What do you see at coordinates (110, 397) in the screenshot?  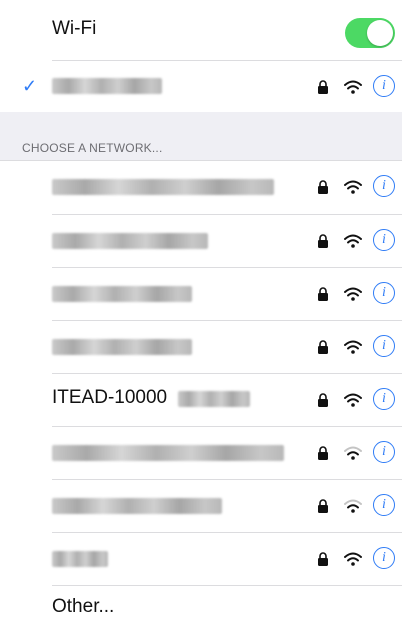 I see `network-name: ITEAD-10000` at bounding box center [110, 397].